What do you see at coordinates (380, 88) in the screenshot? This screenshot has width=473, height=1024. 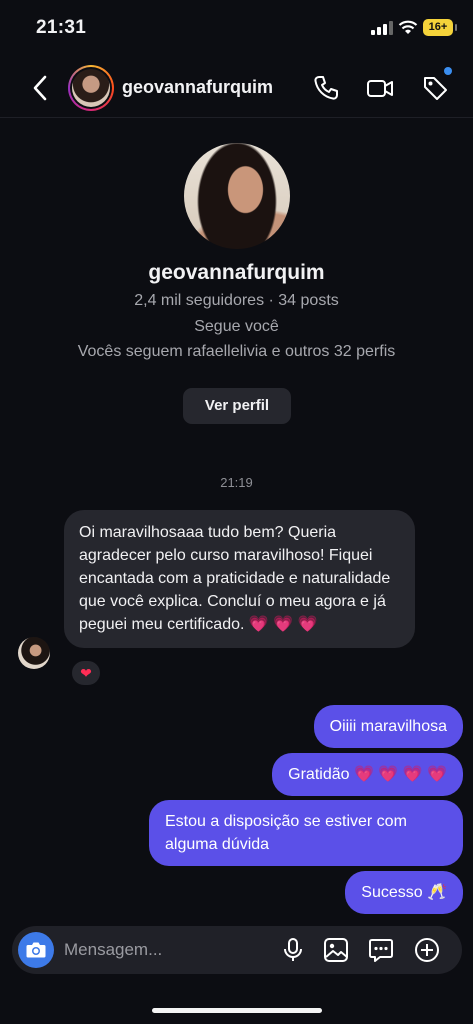 I see `video-call-icon` at bounding box center [380, 88].